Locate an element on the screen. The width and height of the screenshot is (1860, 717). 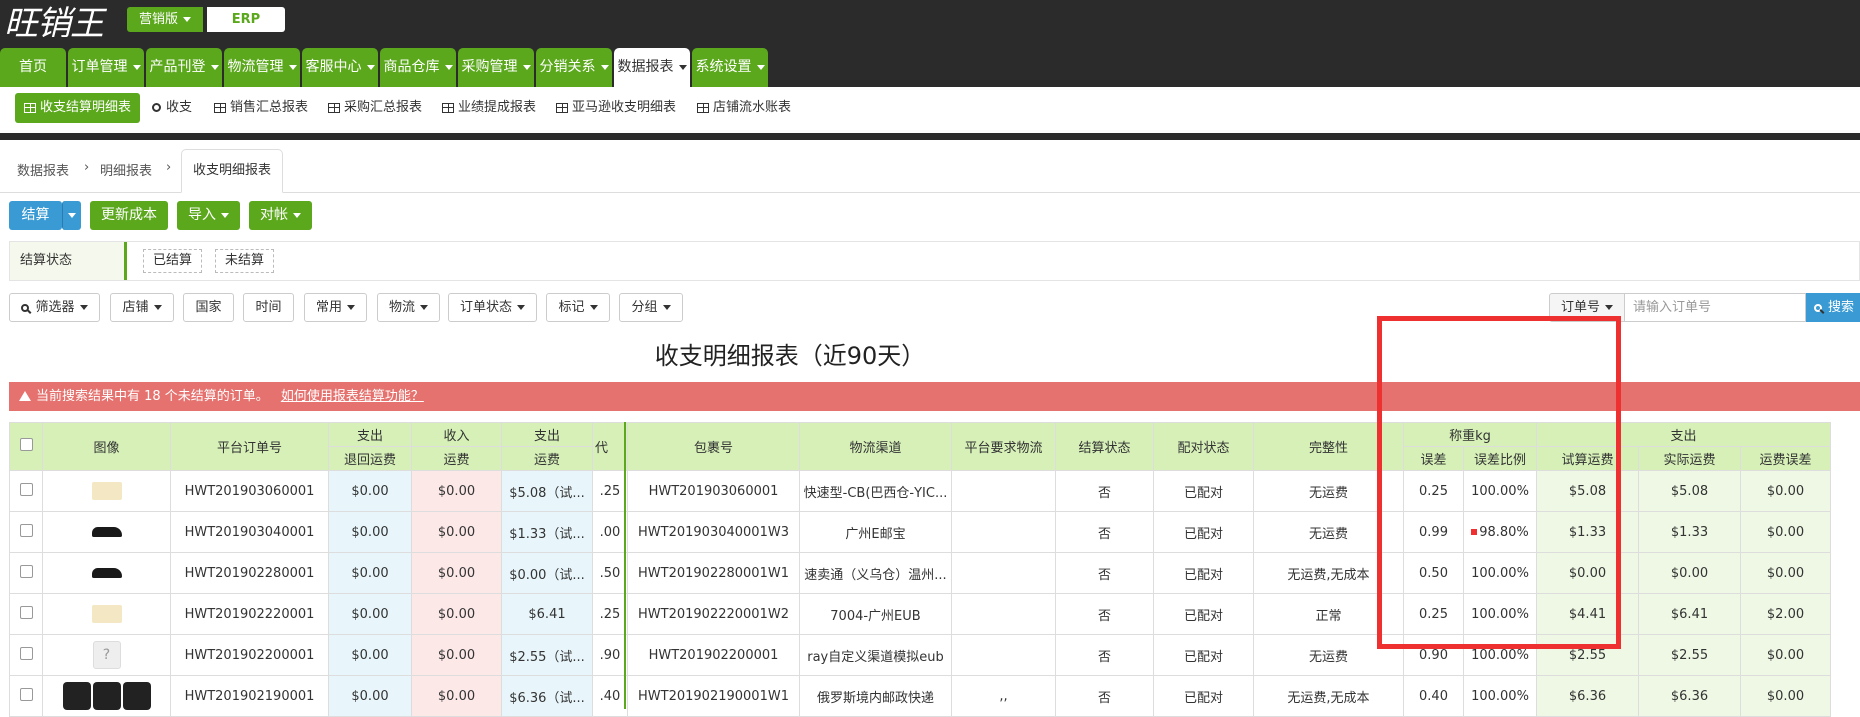
row-platform-req is located at coordinates (1003, 573).